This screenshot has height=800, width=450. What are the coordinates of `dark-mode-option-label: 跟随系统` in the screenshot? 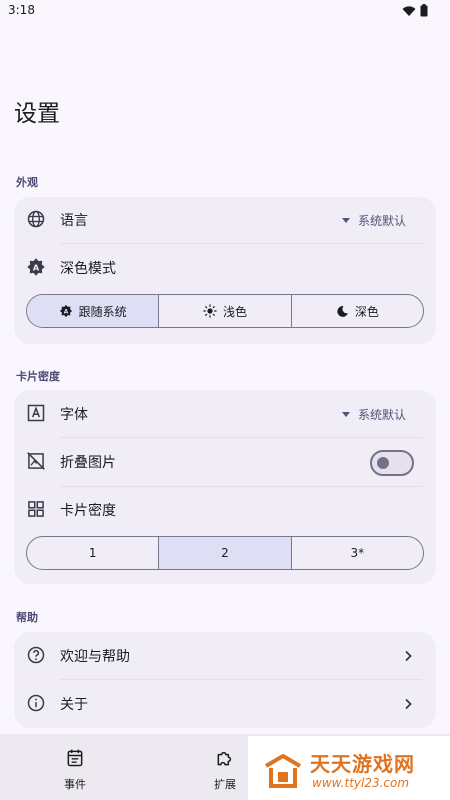 It's located at (102, 311).